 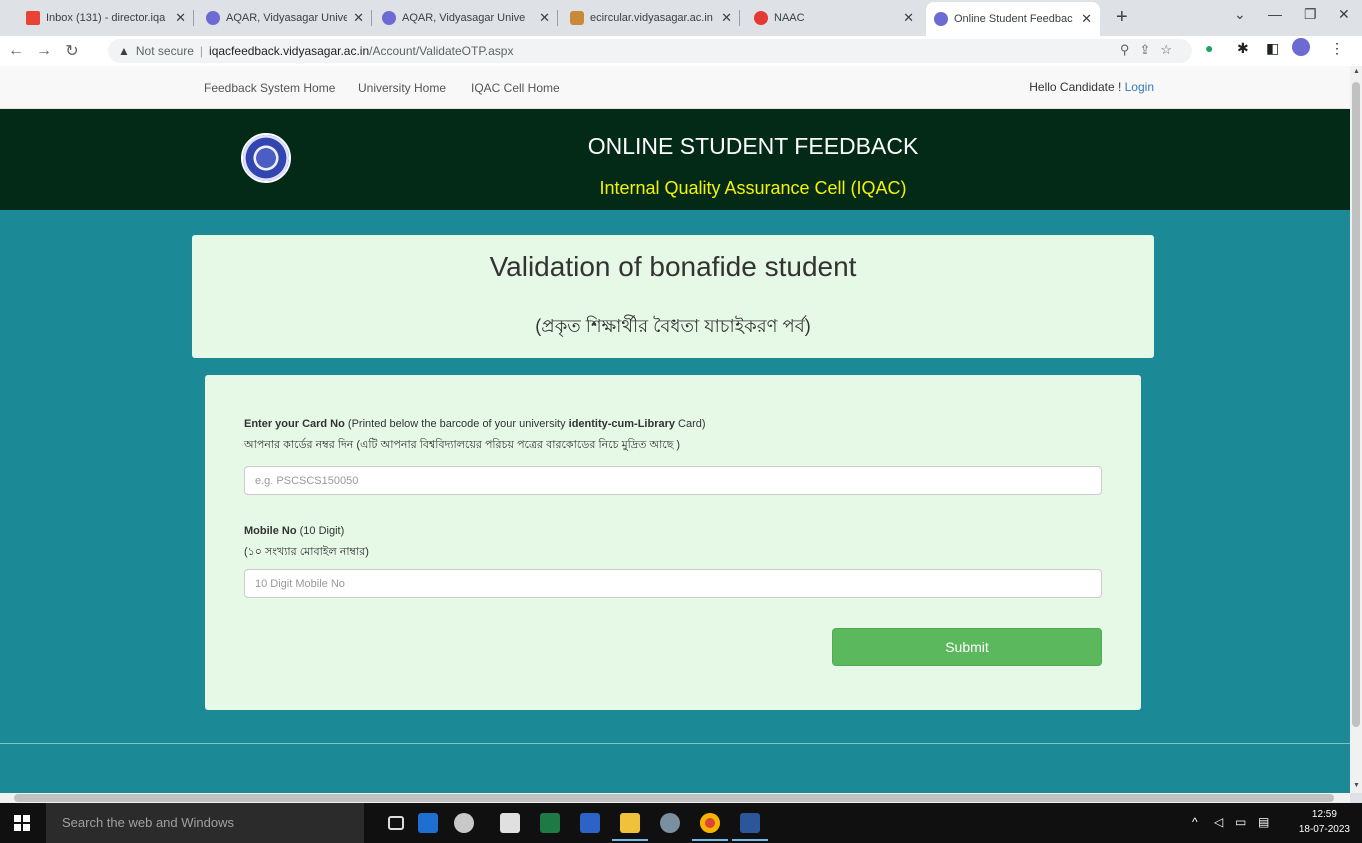 What do you see at coordinates (165, 51) in the screenshot?
I see `security-label: Not secure` at bounding box center [165, 51].